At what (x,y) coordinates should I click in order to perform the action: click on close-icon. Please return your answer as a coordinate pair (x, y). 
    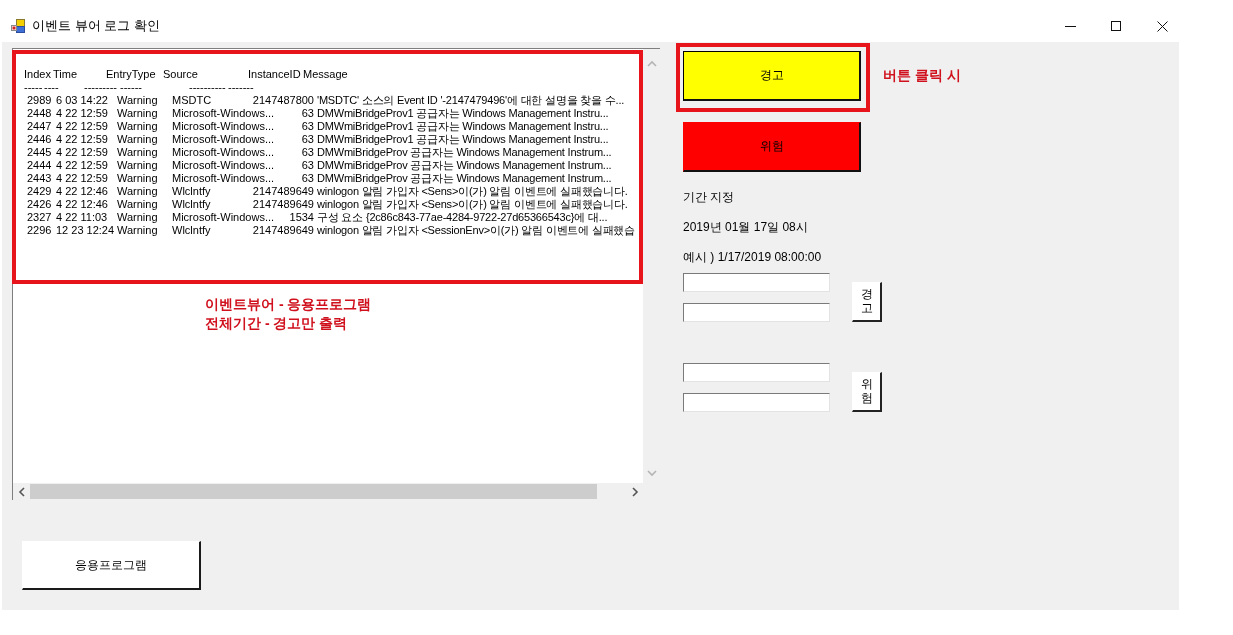
    Looking at the image, I should click on (1162, 26).